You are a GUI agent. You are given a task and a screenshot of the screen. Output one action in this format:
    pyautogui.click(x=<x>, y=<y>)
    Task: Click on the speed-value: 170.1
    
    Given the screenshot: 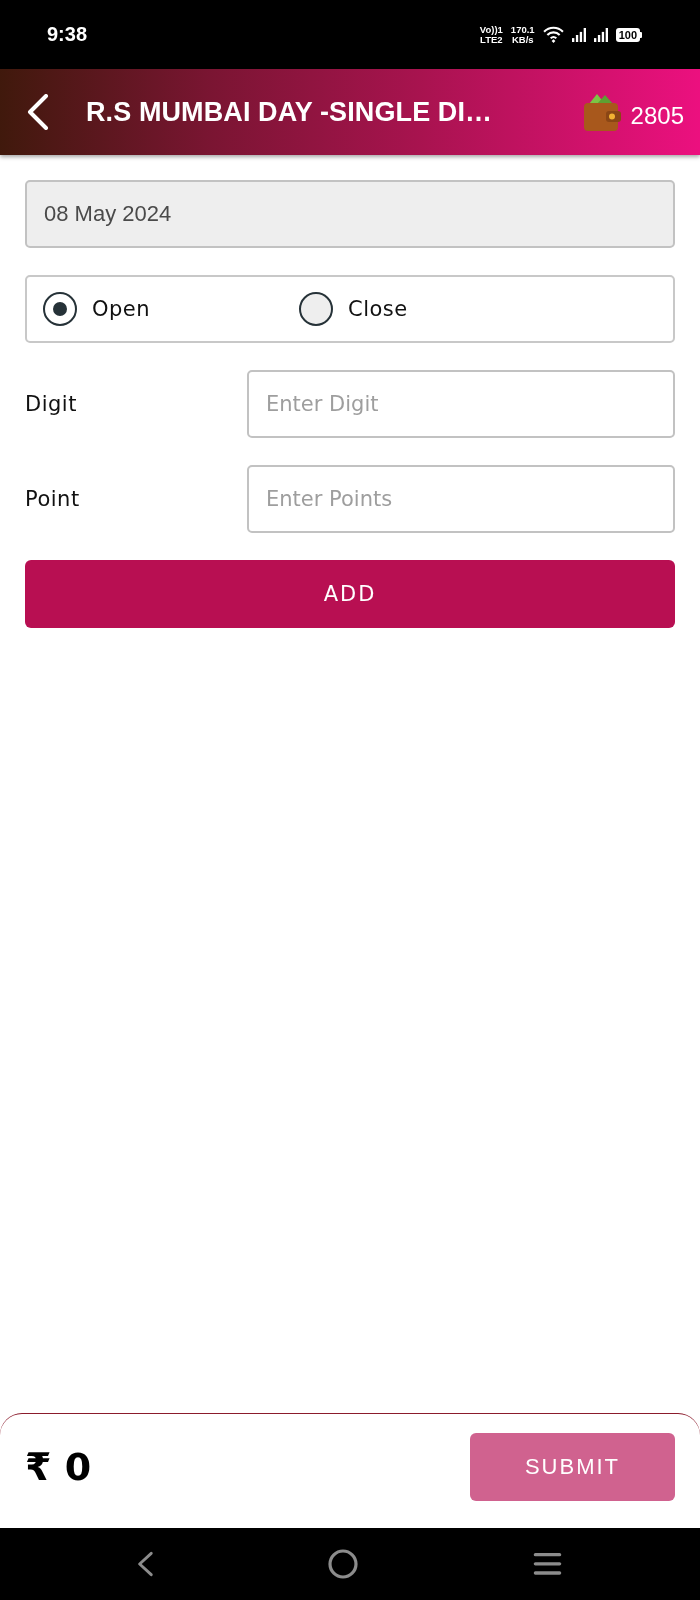 What is the action you would take?
    pyautogui.click(x=522, y=30)
    